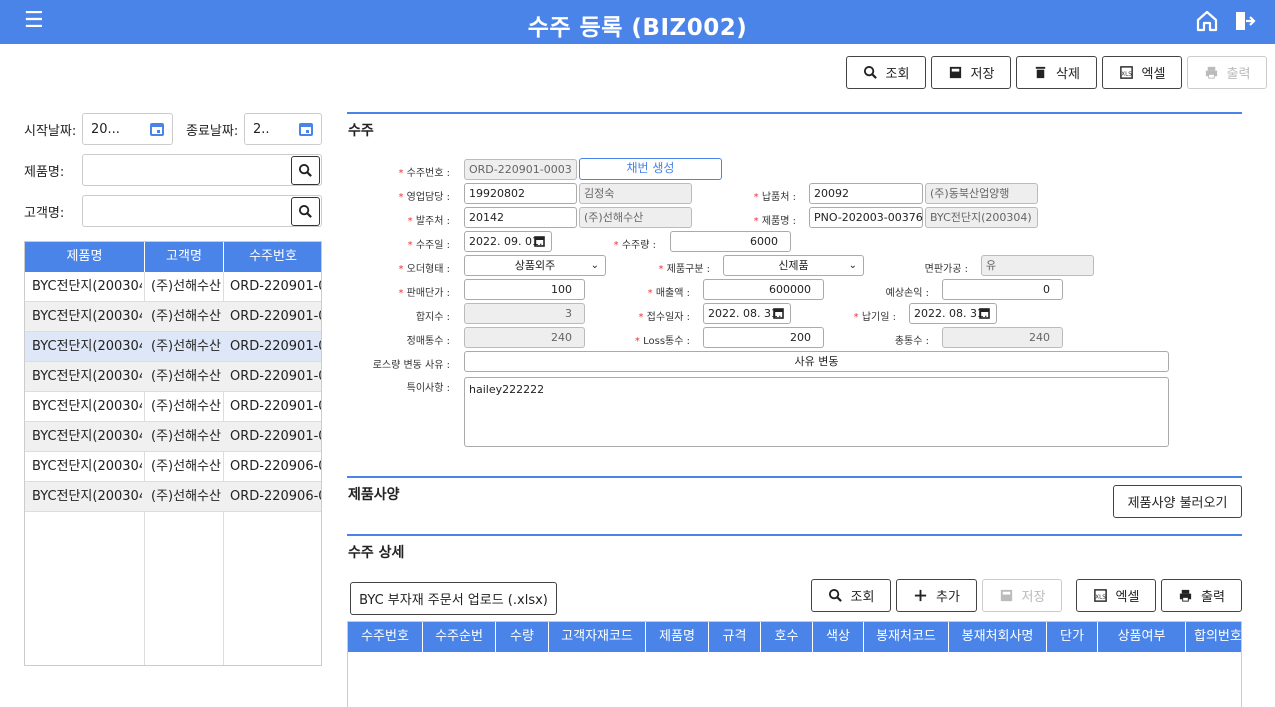  I want to click on notes-label: 특이사항 :, so click(428, 388).